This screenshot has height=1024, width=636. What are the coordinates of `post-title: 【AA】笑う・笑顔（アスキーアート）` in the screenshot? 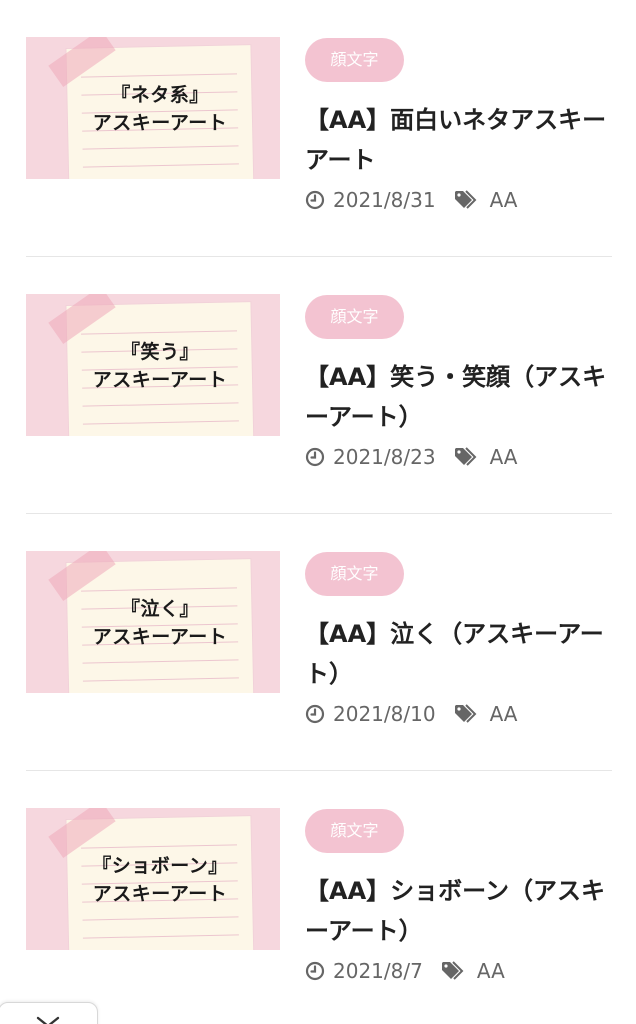 It's located at (457, 397).